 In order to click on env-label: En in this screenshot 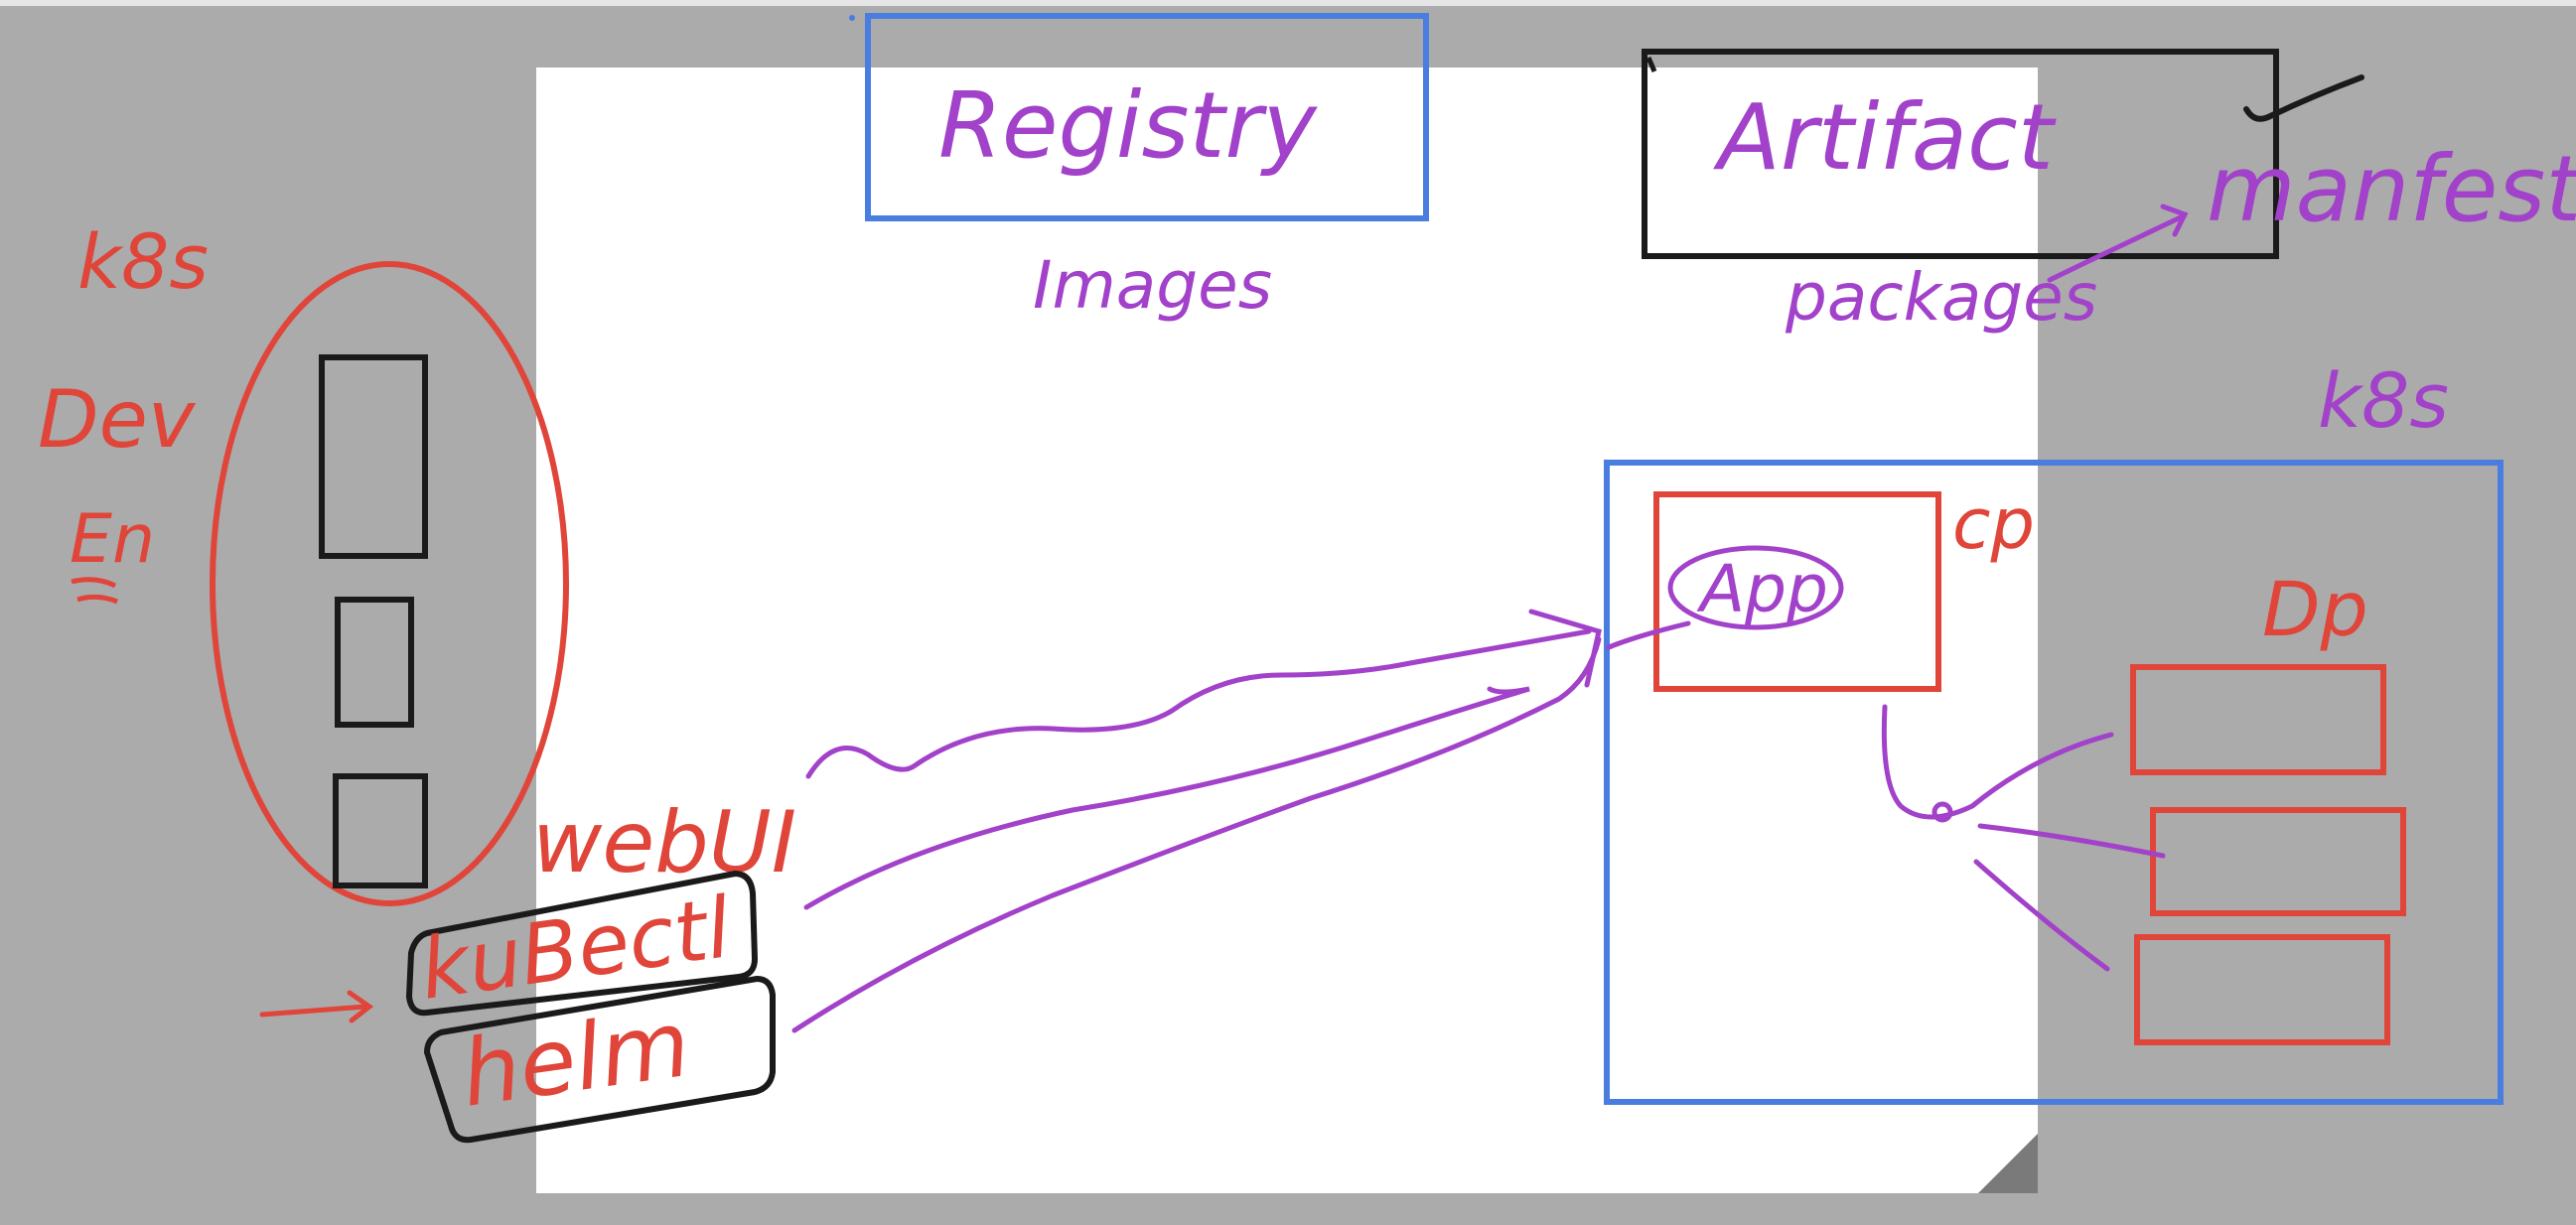, I will do `click(113, 540)`.